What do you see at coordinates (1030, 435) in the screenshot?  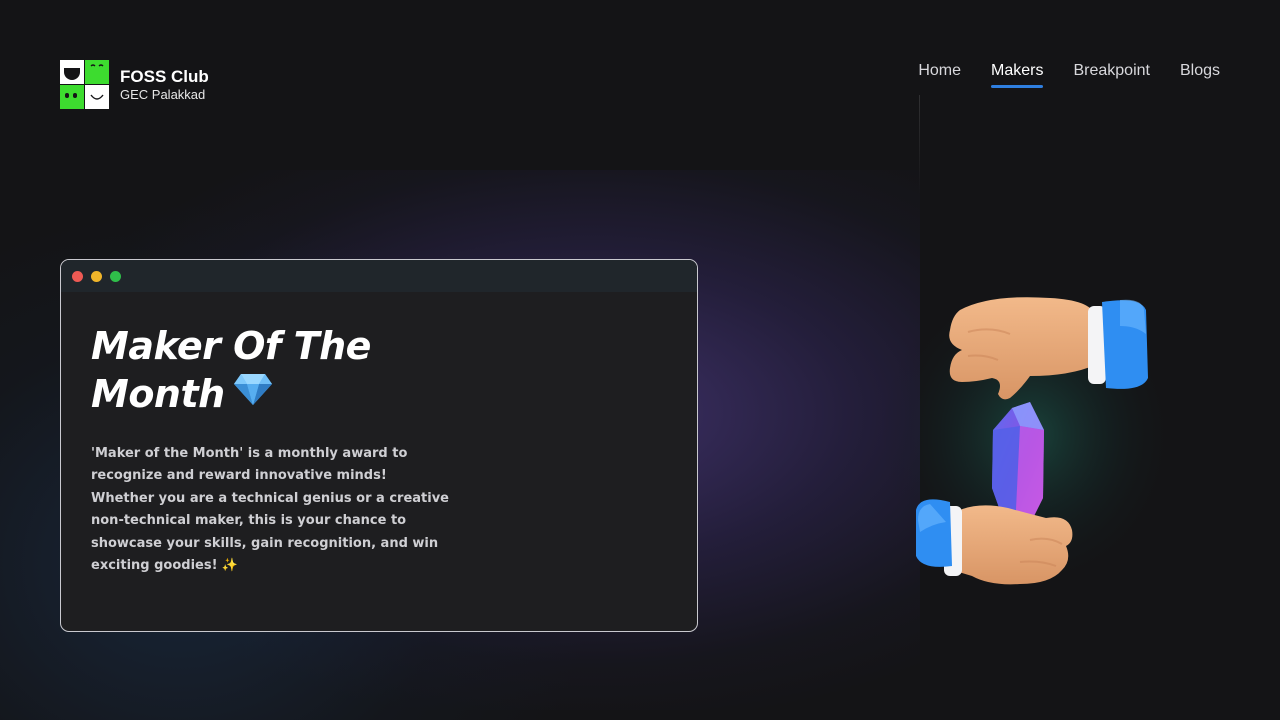 I see `hands-passing-gem-icon` at bounding box center [1030, 435].